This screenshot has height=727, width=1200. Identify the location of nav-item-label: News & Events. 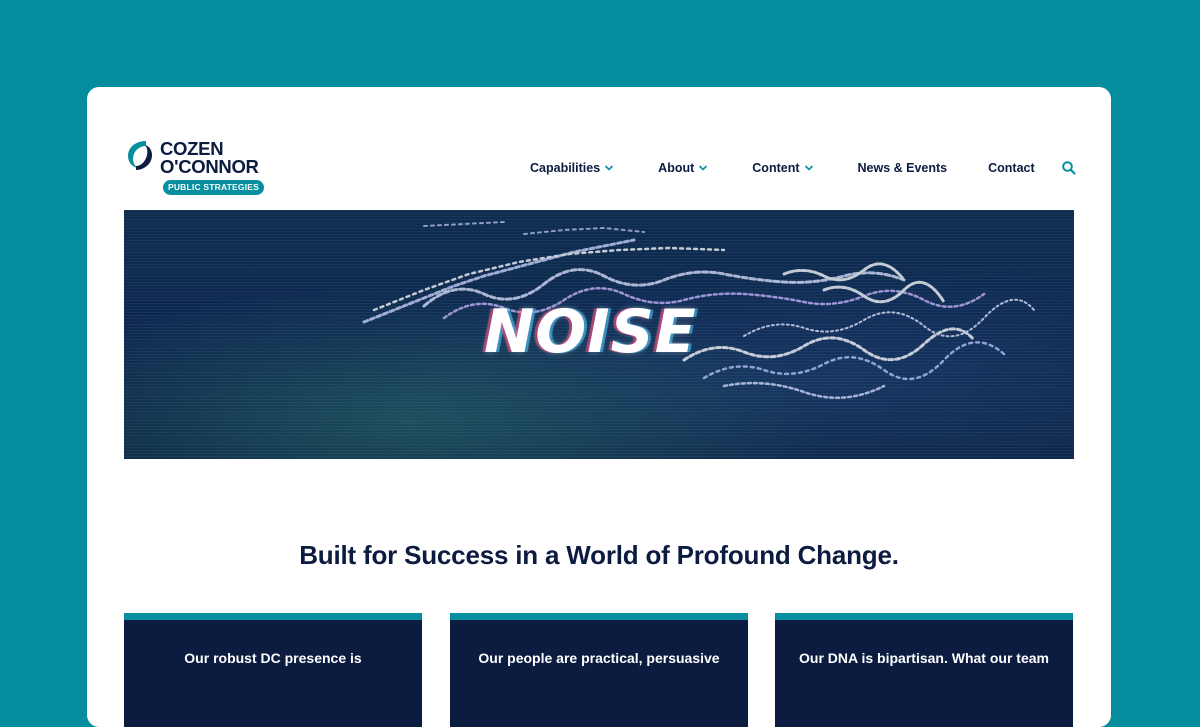
(902, 168).